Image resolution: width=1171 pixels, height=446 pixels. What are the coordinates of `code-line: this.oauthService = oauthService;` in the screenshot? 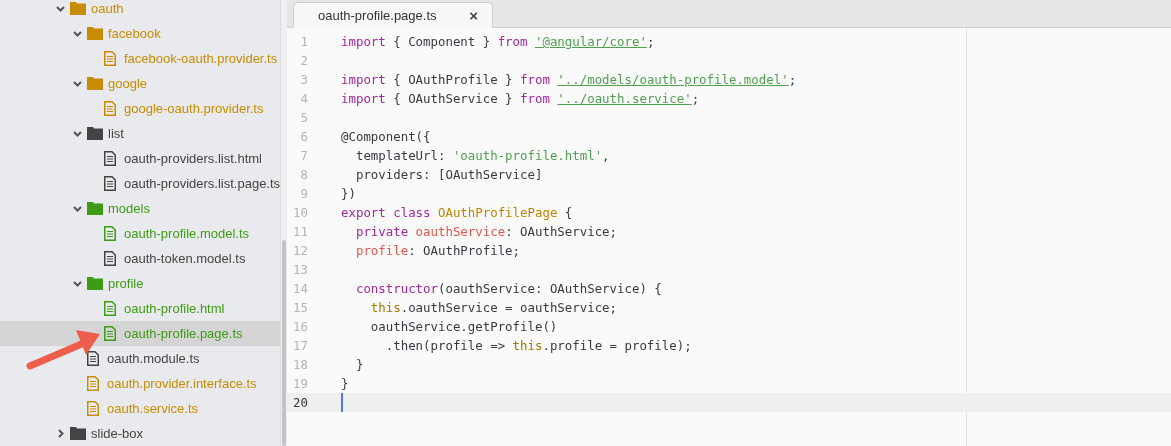 It's located at (493, 307).